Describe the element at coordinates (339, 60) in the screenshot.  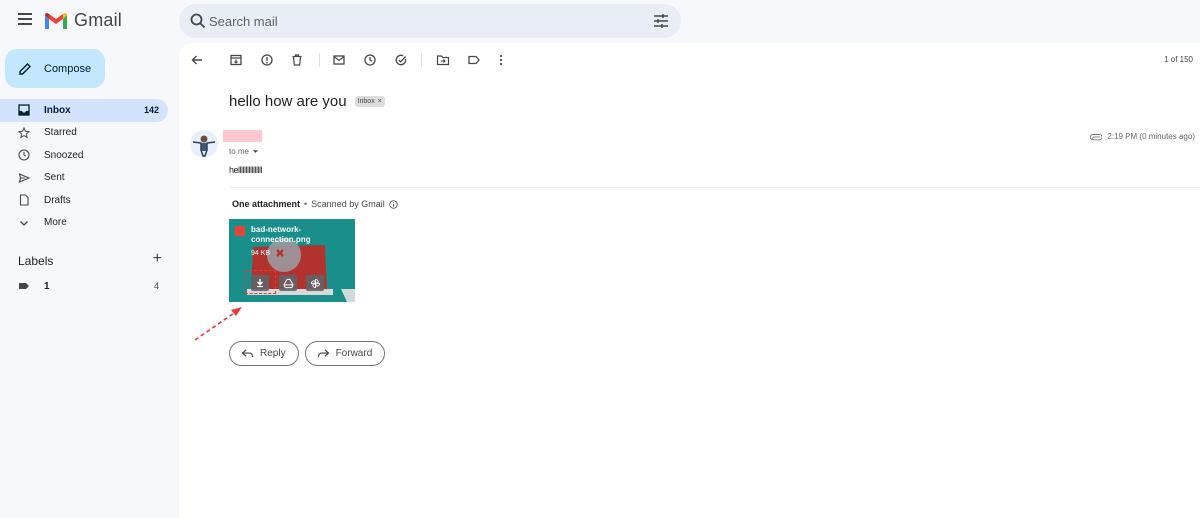
I see `mark-unread-icon` at that location.